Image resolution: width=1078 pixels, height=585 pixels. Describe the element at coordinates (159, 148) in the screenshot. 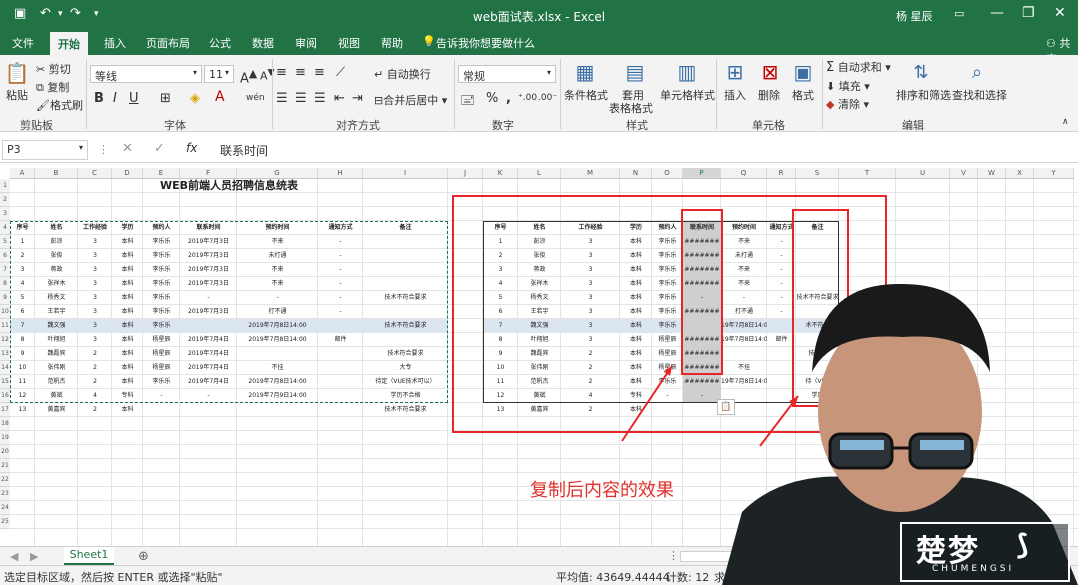

I see `confirm-entry-icon: ✓` at that location.